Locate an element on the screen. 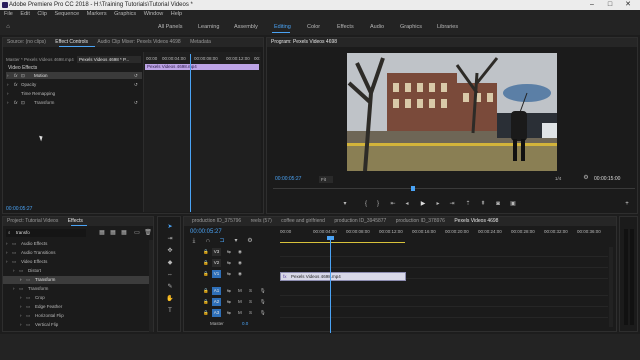 Image resolution: width=640 pixels, height=360 pixels. effects-tree-item: › ▭ Crop is located at coordinates (76, 298).